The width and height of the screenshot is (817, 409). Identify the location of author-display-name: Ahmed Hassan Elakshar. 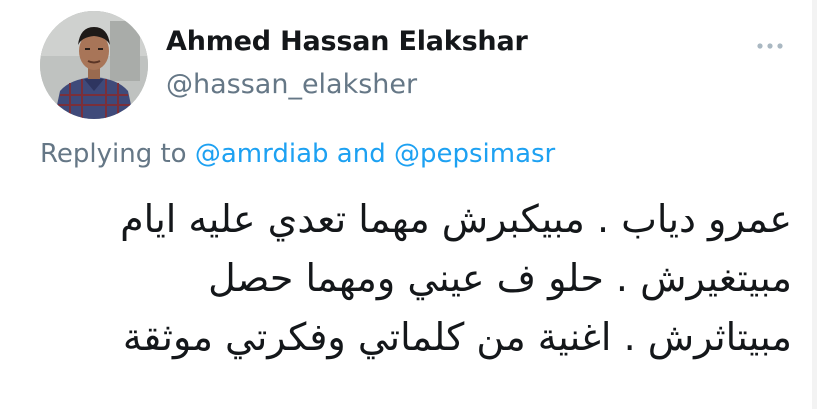
(347, 41).